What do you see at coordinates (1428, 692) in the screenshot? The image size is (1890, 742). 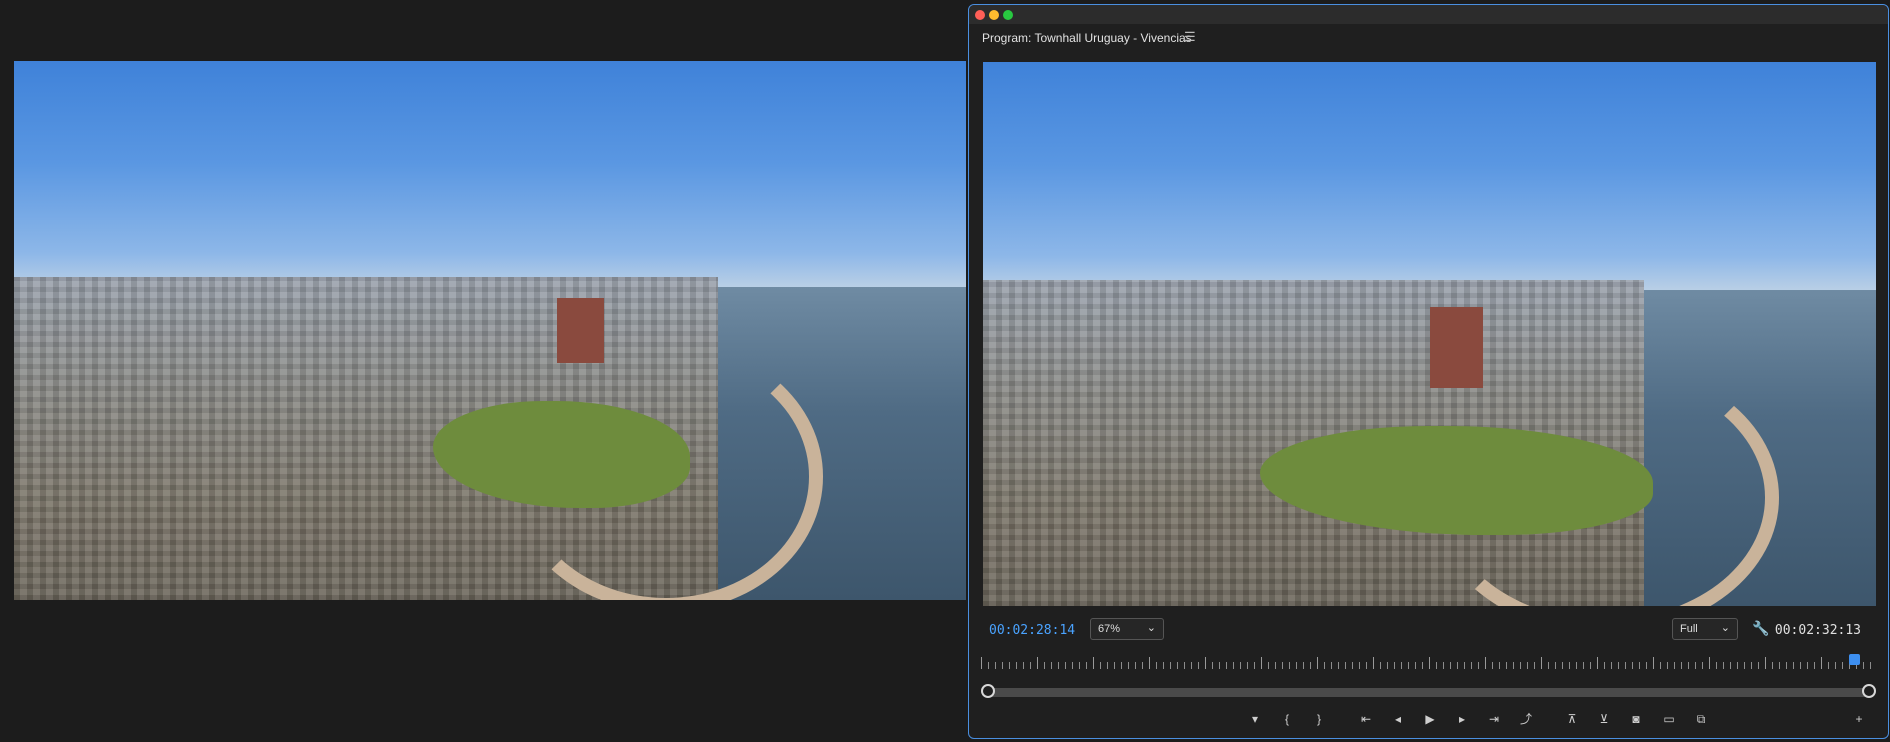 I see `zoom-scrollbar` at bounding box center [1428, 692].